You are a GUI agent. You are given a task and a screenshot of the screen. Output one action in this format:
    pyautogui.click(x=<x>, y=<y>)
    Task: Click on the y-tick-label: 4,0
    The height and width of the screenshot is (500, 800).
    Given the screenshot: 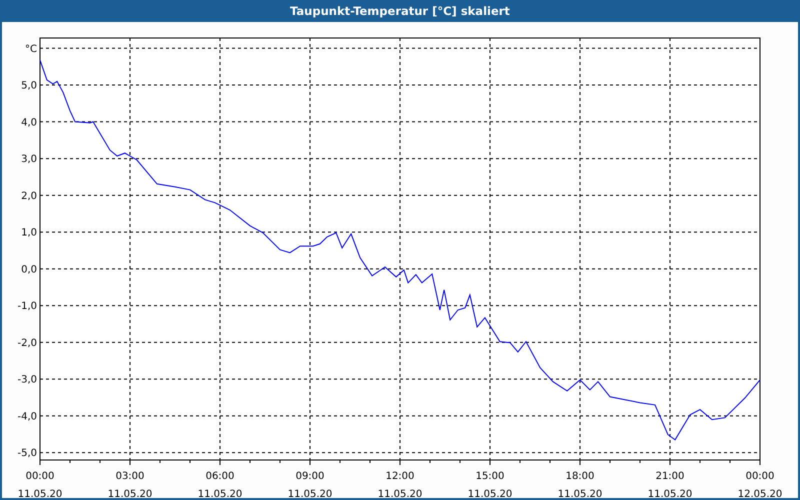 What is the action you would take?
    pyautogui.click(x=29, y=122)
    